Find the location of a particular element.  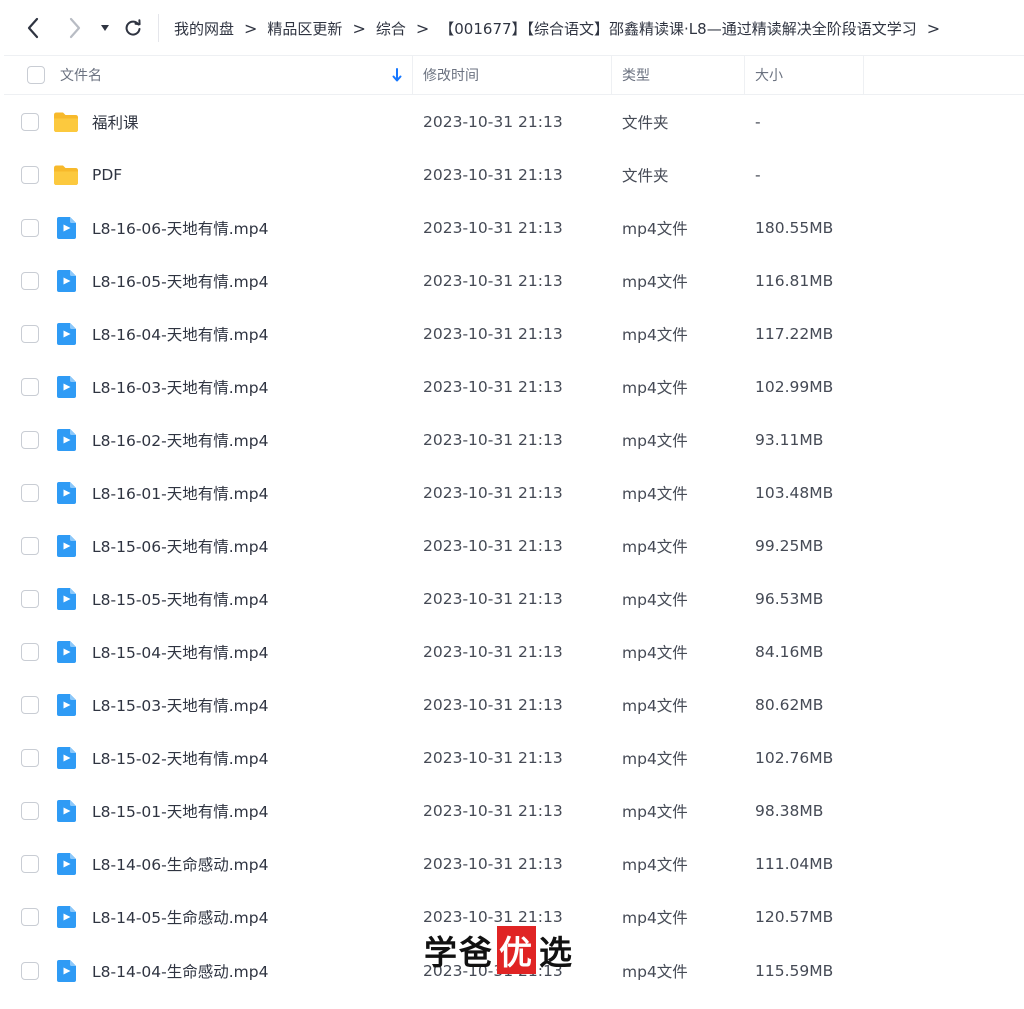

file-list-header: 文件名 修改时间 类型 大小 is located at coordinates (514, 75).